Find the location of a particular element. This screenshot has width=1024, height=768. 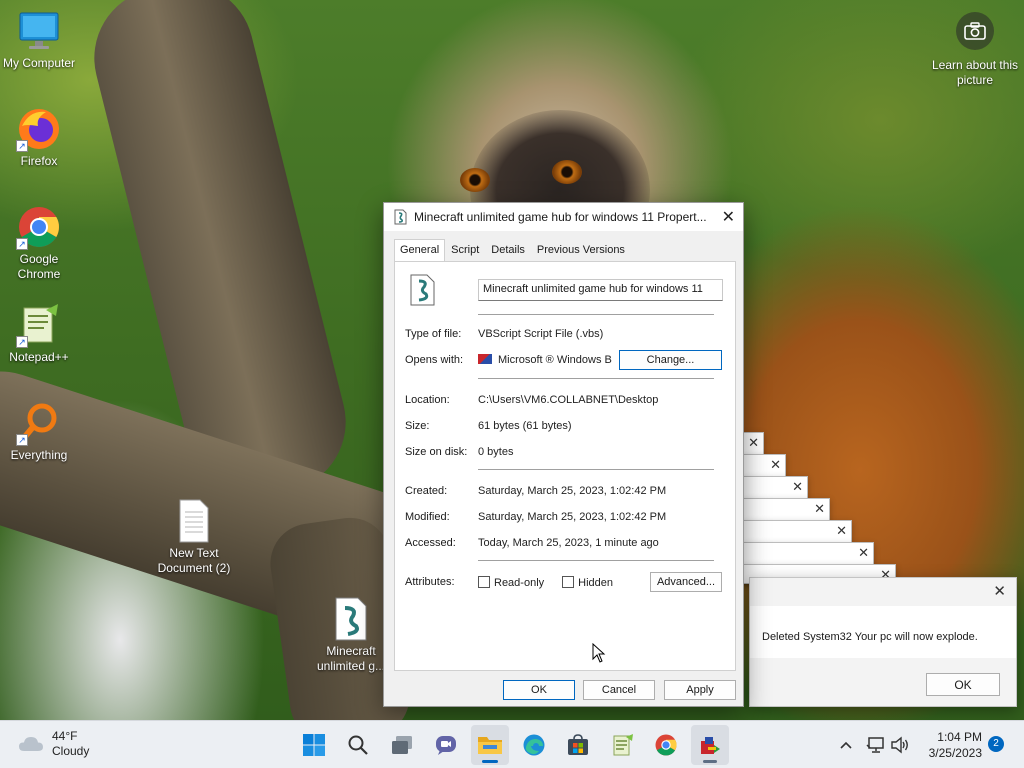

chrome-taskbar-button is located at coordinates (666, 745).